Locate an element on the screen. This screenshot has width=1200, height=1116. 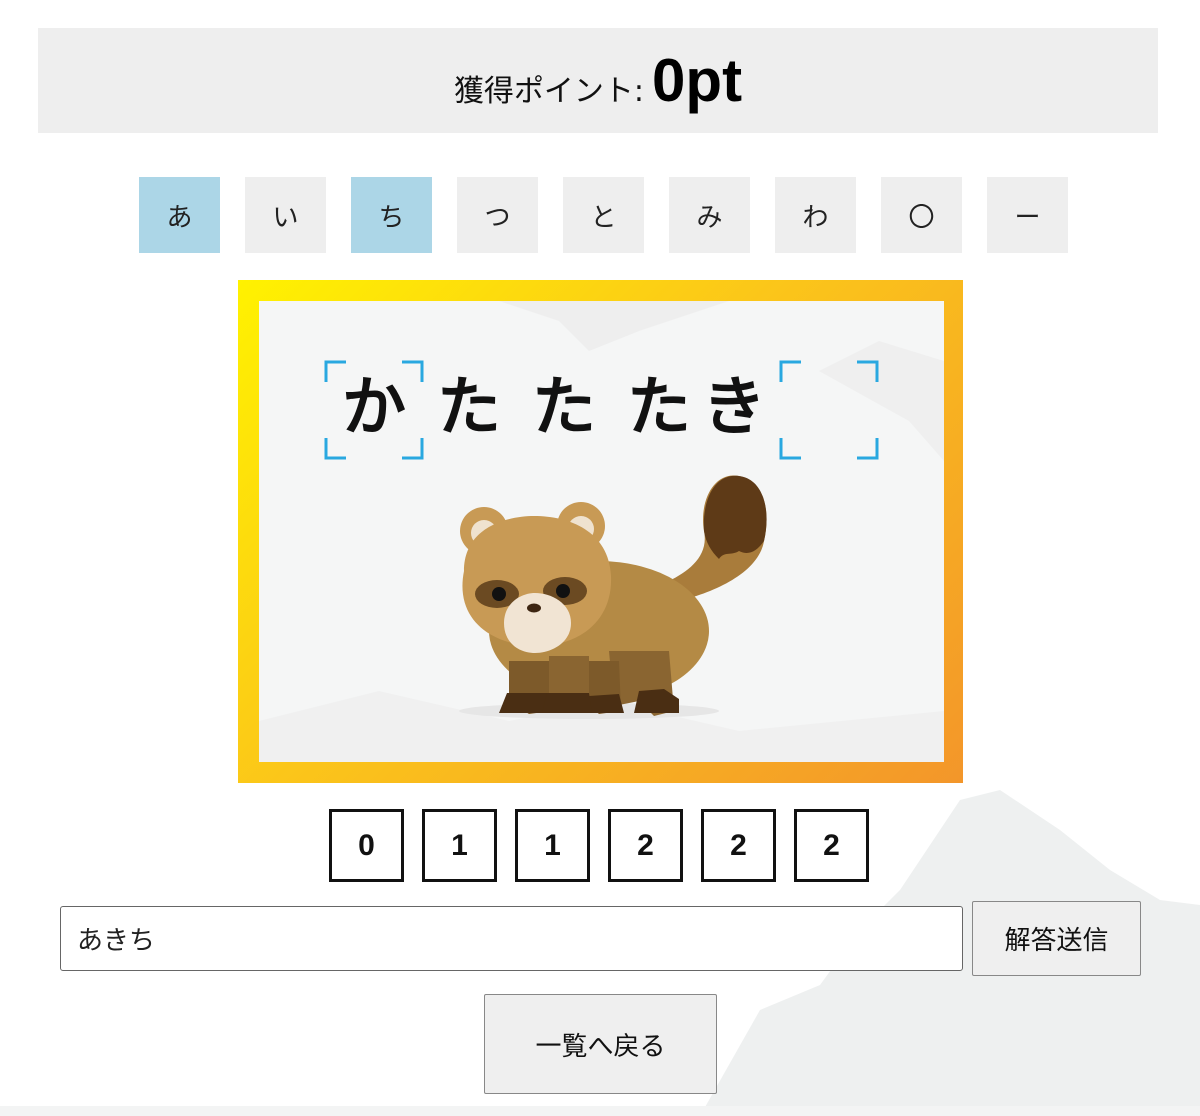
bottom-strip is located at coordinates (600, 1111).